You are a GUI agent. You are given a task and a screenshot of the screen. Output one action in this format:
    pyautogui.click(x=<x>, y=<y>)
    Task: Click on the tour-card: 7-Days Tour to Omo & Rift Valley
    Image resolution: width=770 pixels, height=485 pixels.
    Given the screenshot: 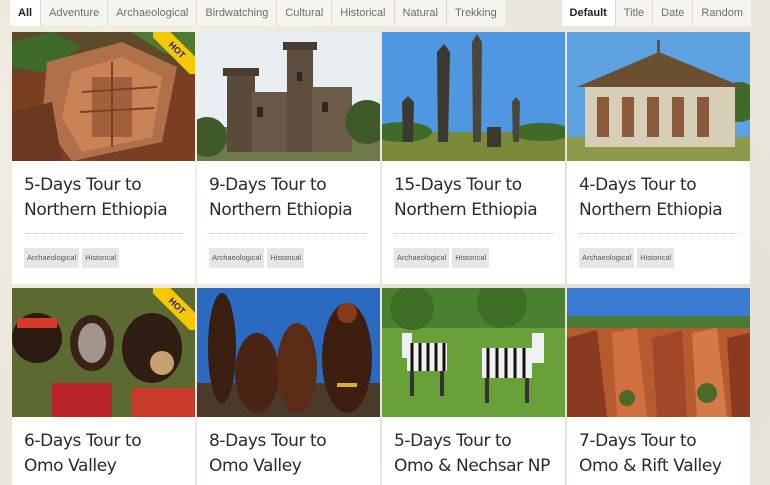 What is the action you would take?
    pyautogui.click(x=658, y=386)
    